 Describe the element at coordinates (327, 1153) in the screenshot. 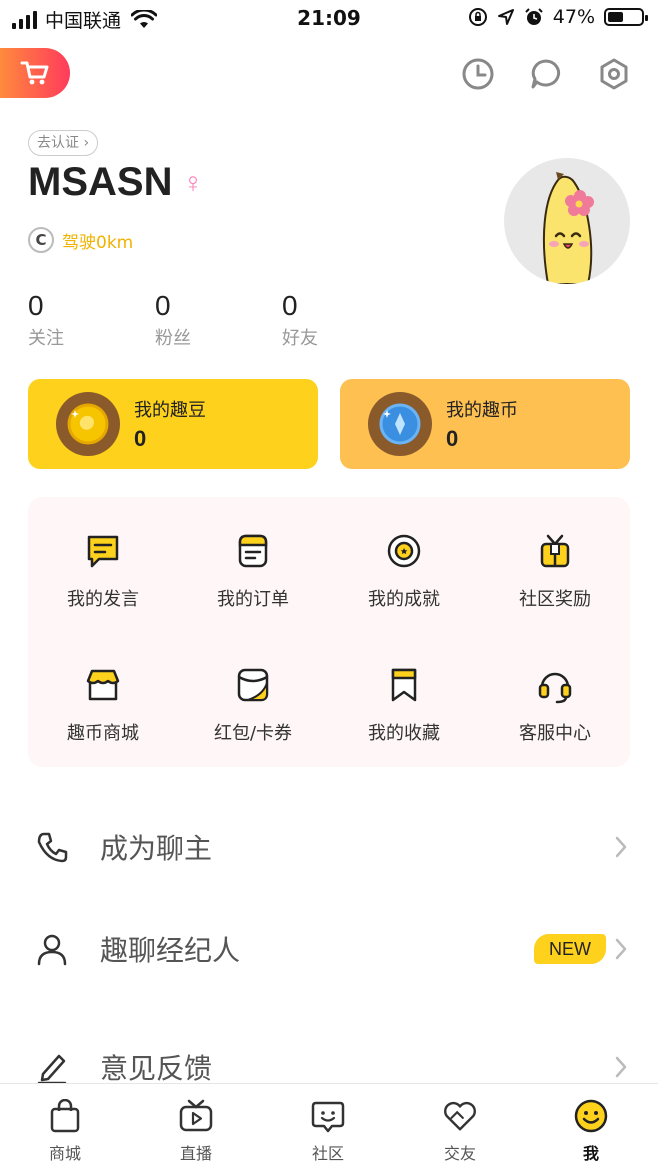

I see `tab-label: 社区` at that location.